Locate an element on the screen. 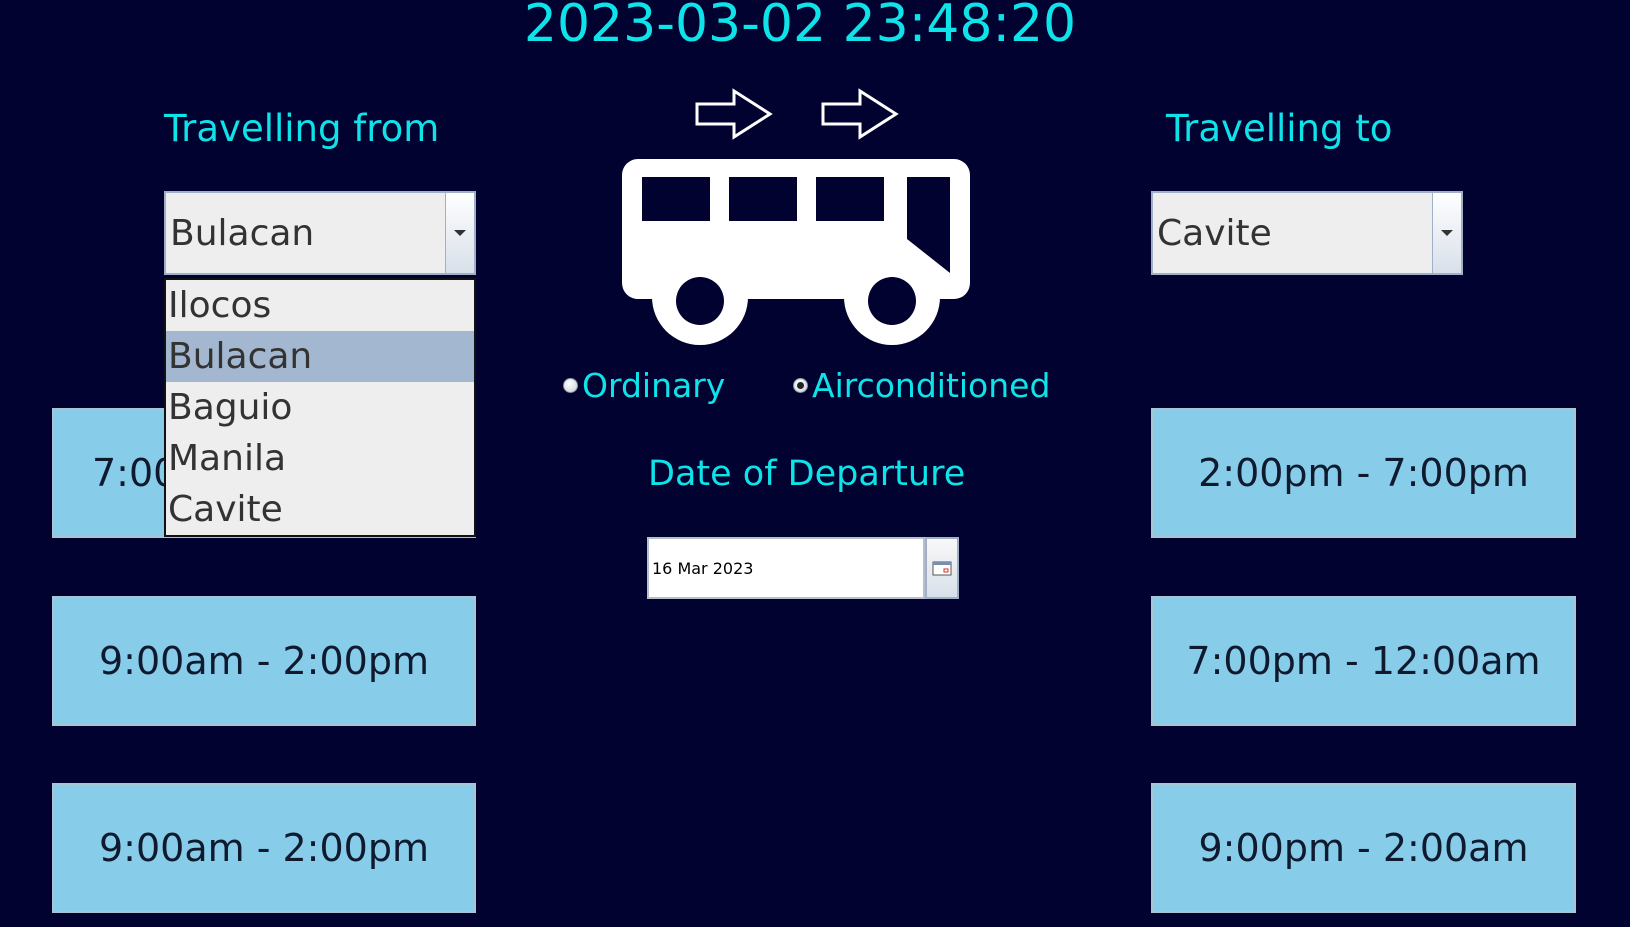 The height and width of the screenshot is (927, 1630). calendar-icon is located at coordinates (942, 568).